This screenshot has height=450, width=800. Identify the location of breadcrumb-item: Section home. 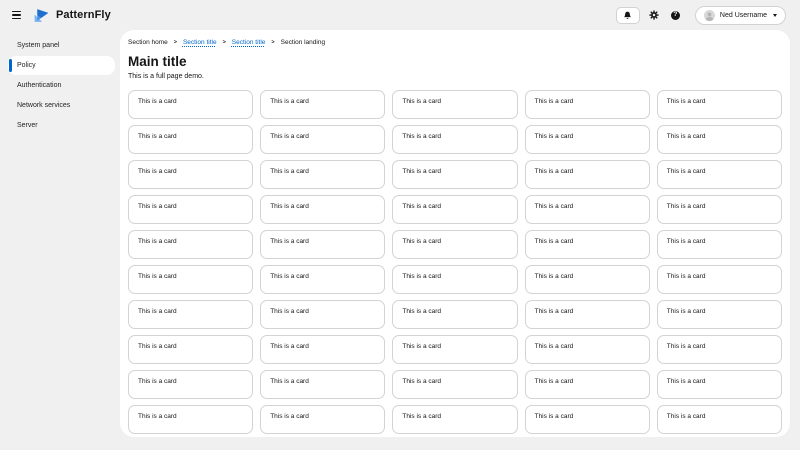
(148, 43).